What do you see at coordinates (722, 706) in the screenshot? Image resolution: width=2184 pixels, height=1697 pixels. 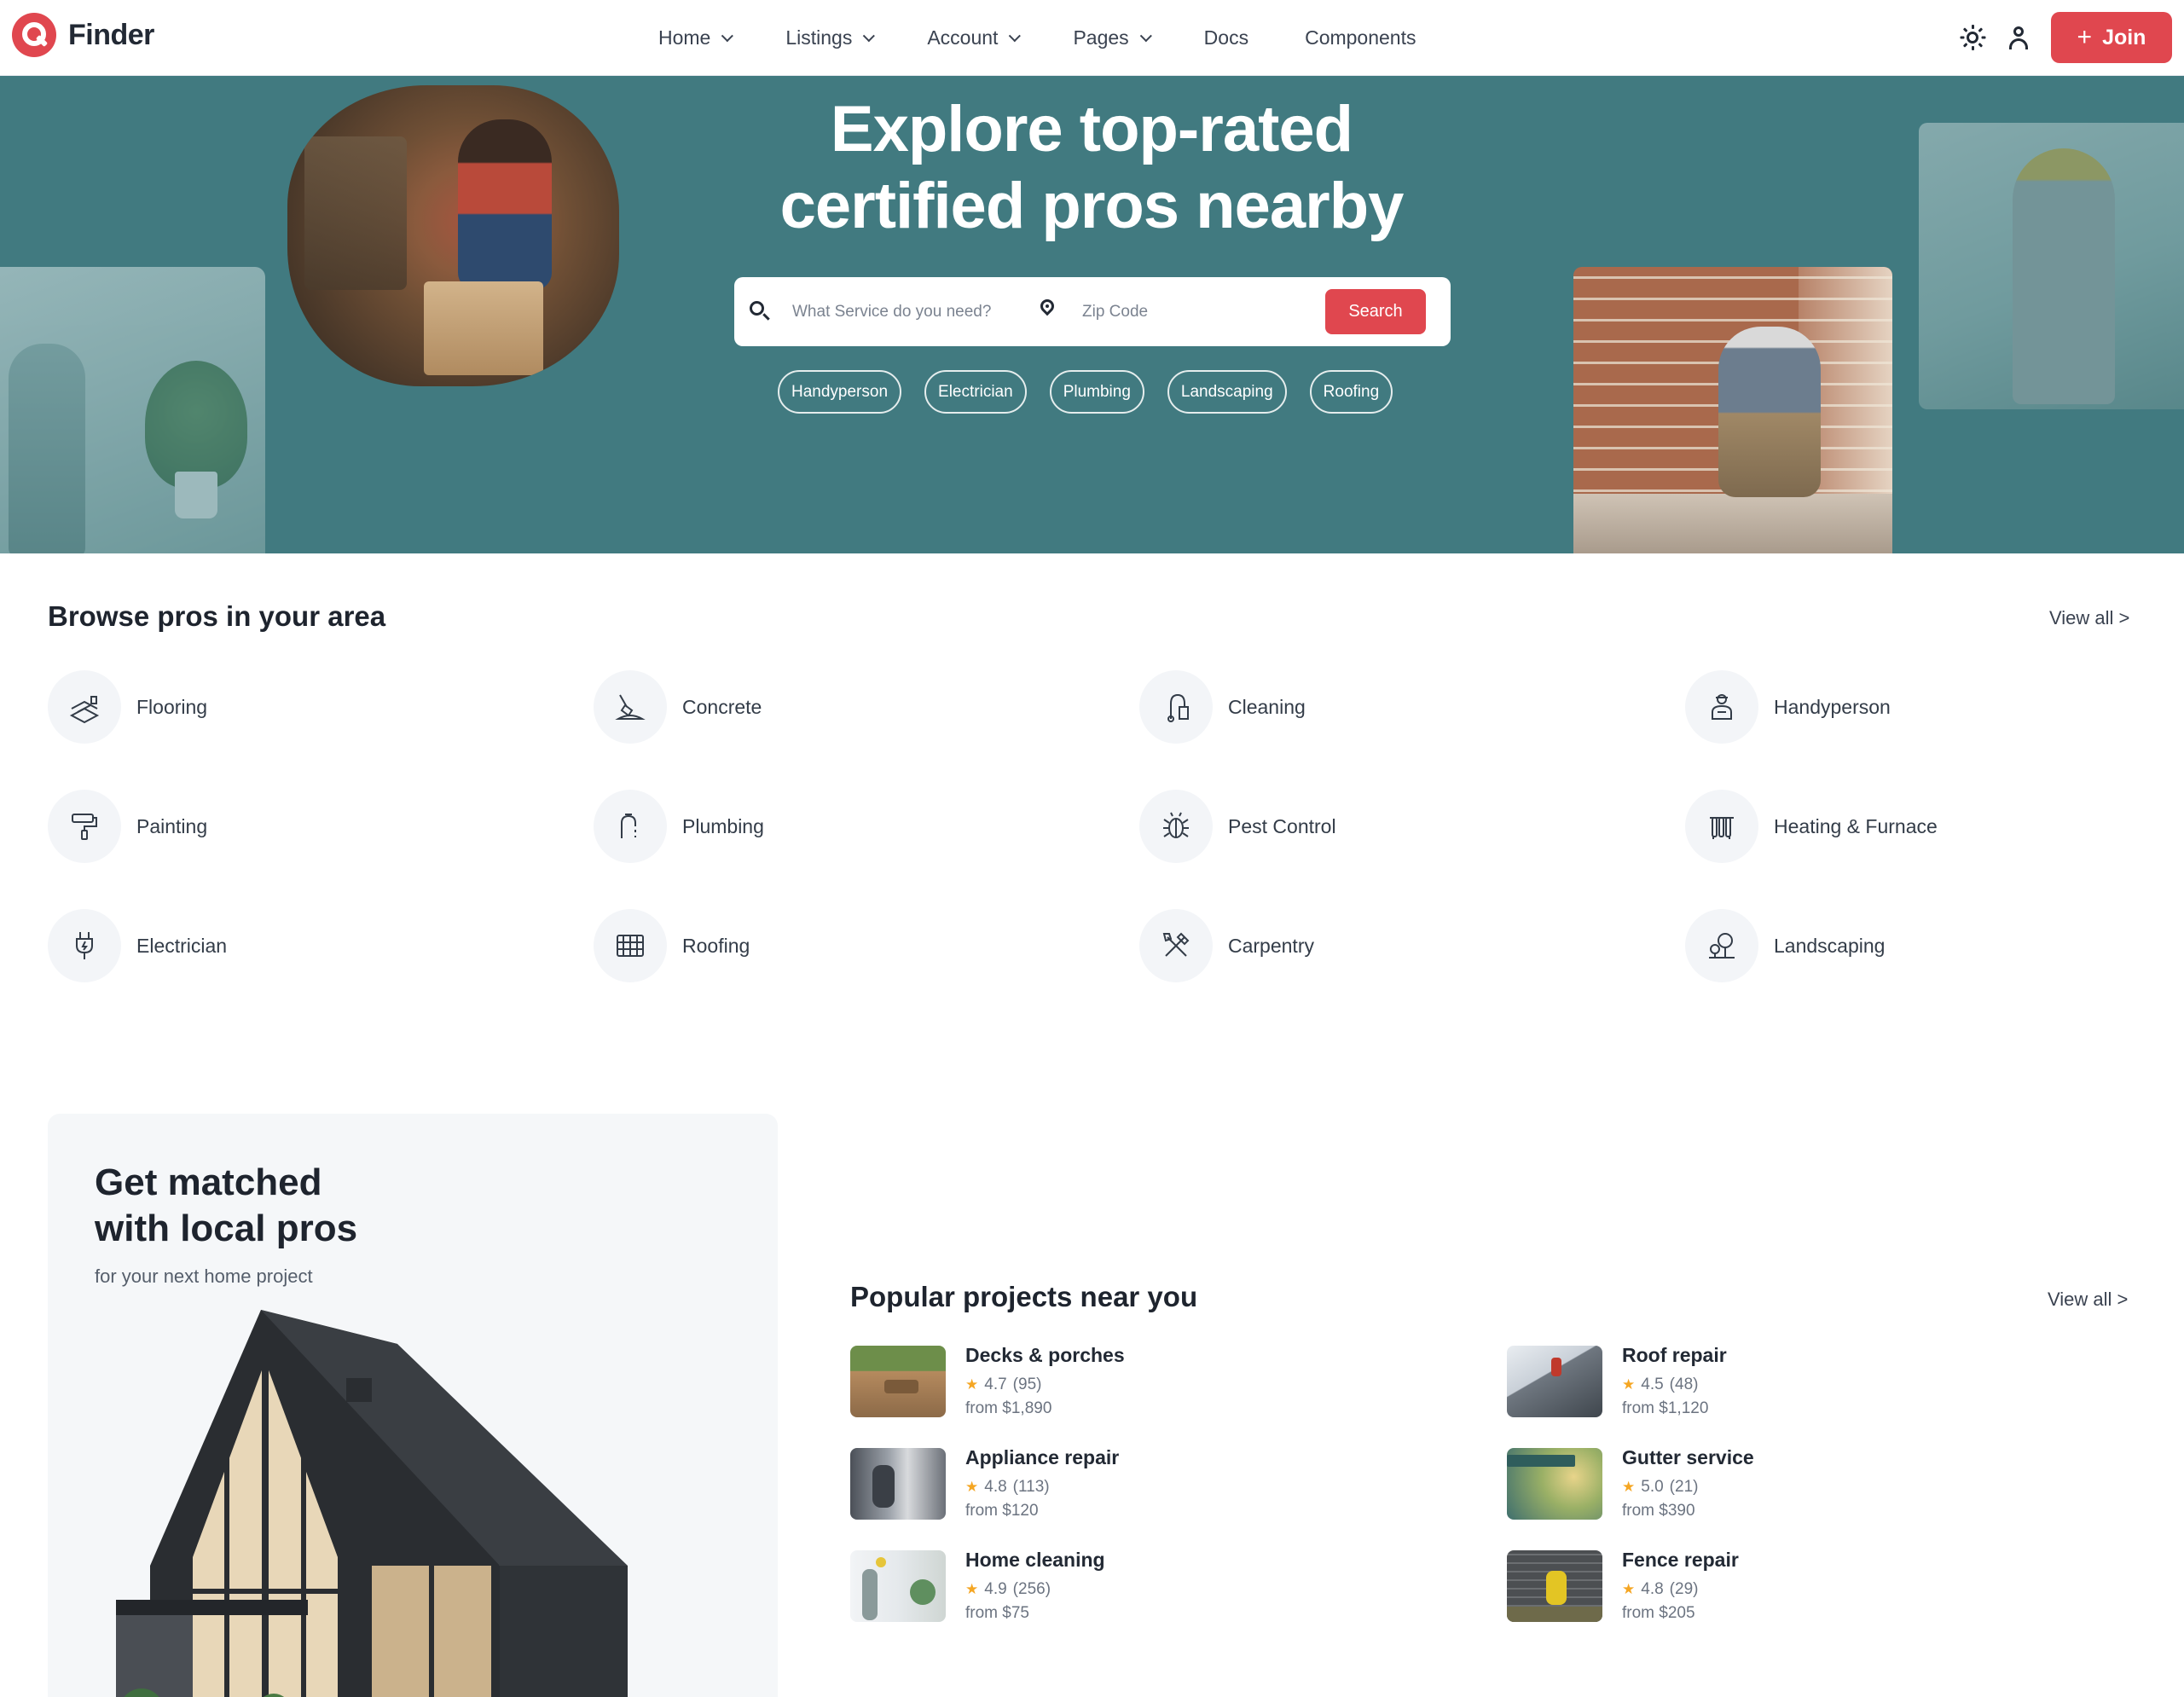 I see `category-label: Concrete` at bounding box center [722, 706].